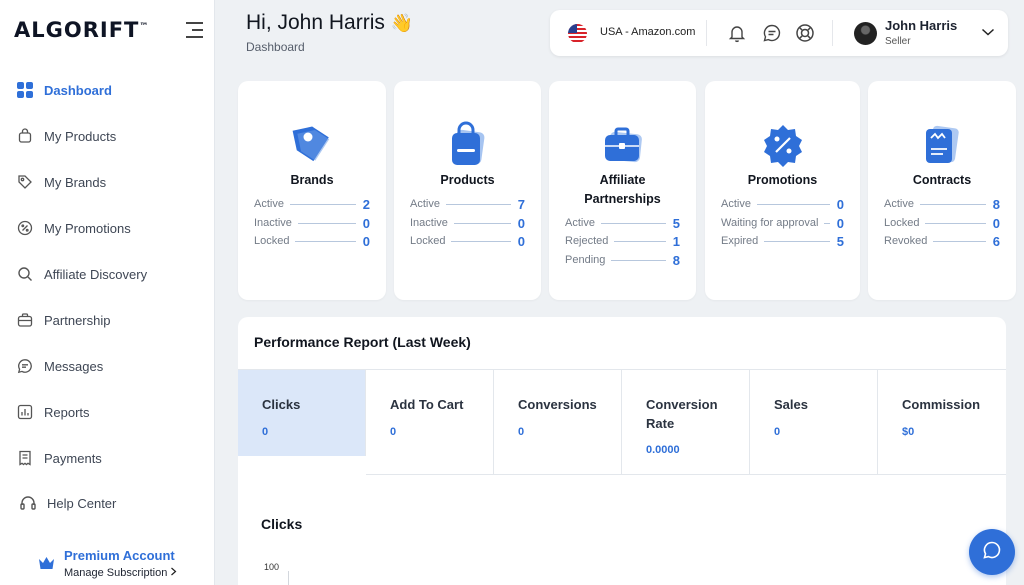 The height and width of the screenshot is (585, 1024). What do you see at coordinates (783, 145) in the screenshot?
I see `discount-badge-icon` at bounding box center [783, 145].